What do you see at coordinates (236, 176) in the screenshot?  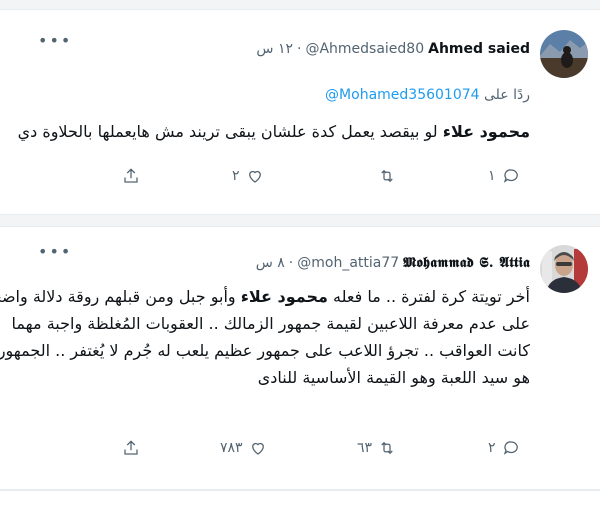 I see `like-count: ٢` at bounding box center [236, 176].